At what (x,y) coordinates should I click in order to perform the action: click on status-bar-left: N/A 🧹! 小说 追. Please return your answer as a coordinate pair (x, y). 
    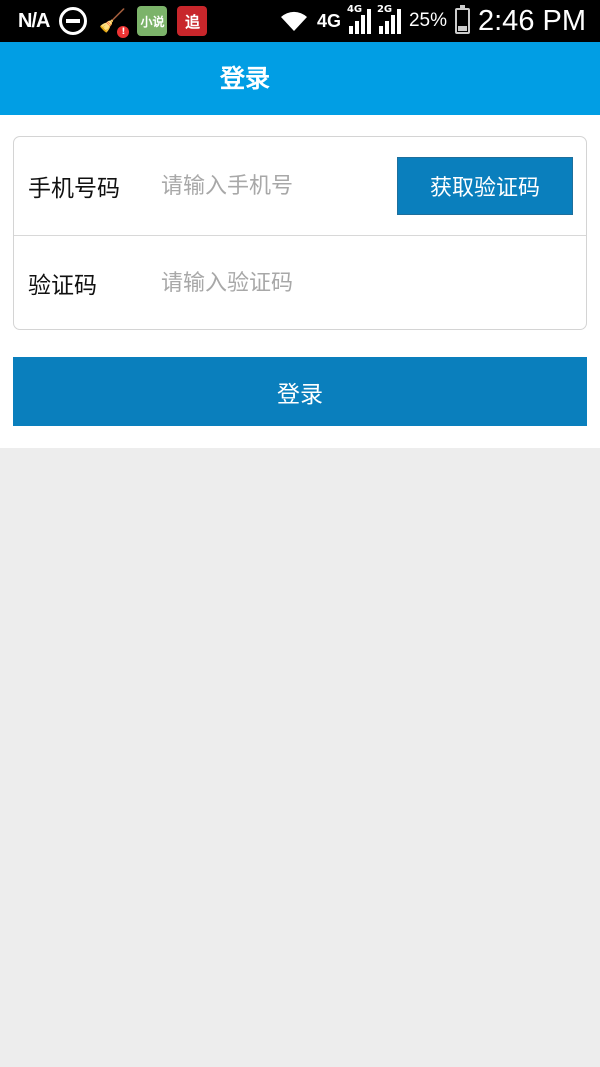
    Looking at the image, I should click on (113, 21).